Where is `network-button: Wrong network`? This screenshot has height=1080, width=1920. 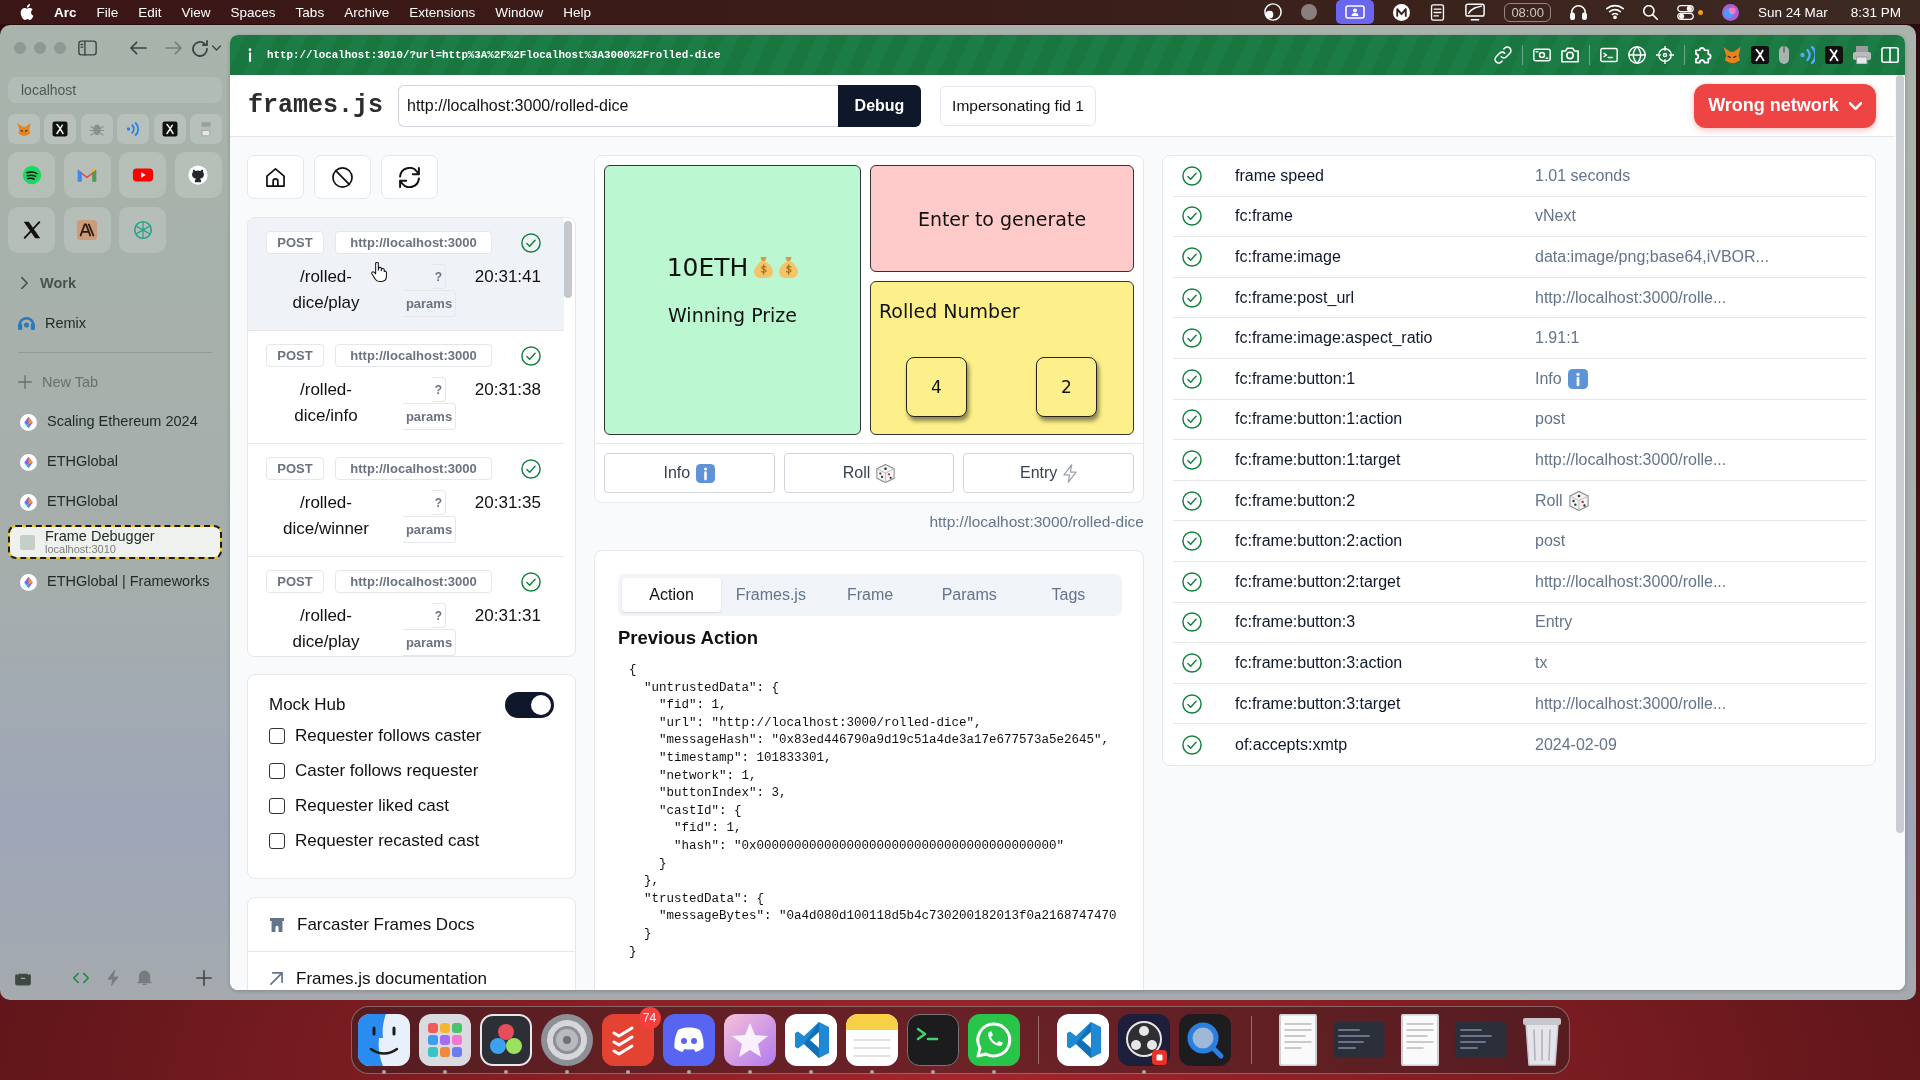 network-button: Wrong network is located at coordinates (1785, 105).